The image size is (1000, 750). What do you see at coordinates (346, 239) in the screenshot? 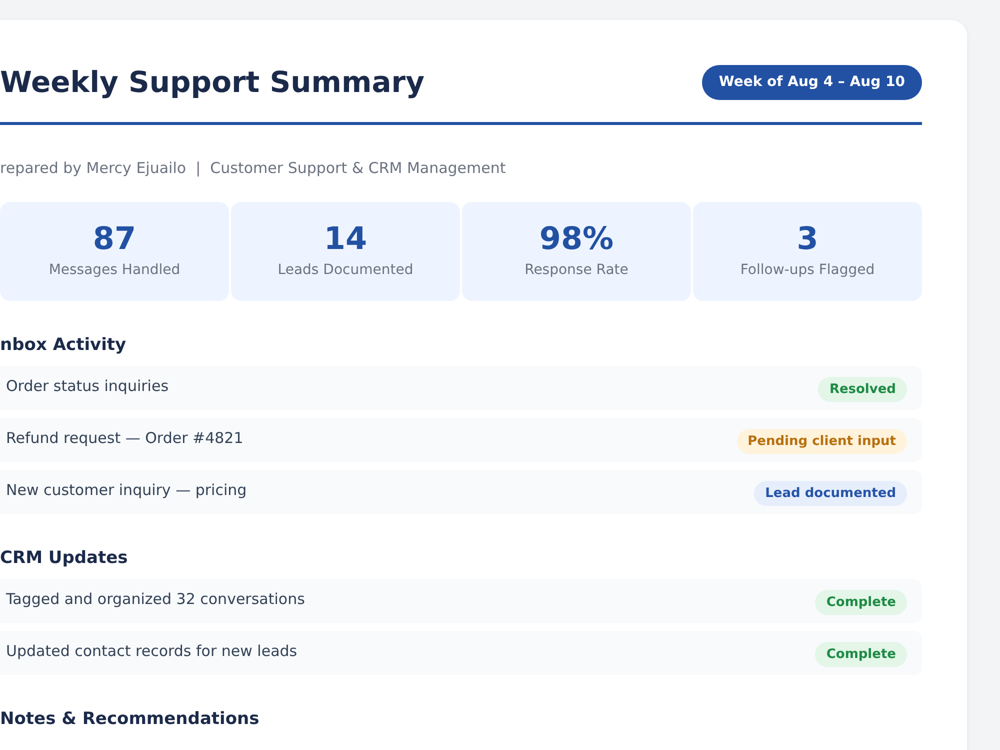
I see `stat-value: 14` at bounding box center [346, 239].